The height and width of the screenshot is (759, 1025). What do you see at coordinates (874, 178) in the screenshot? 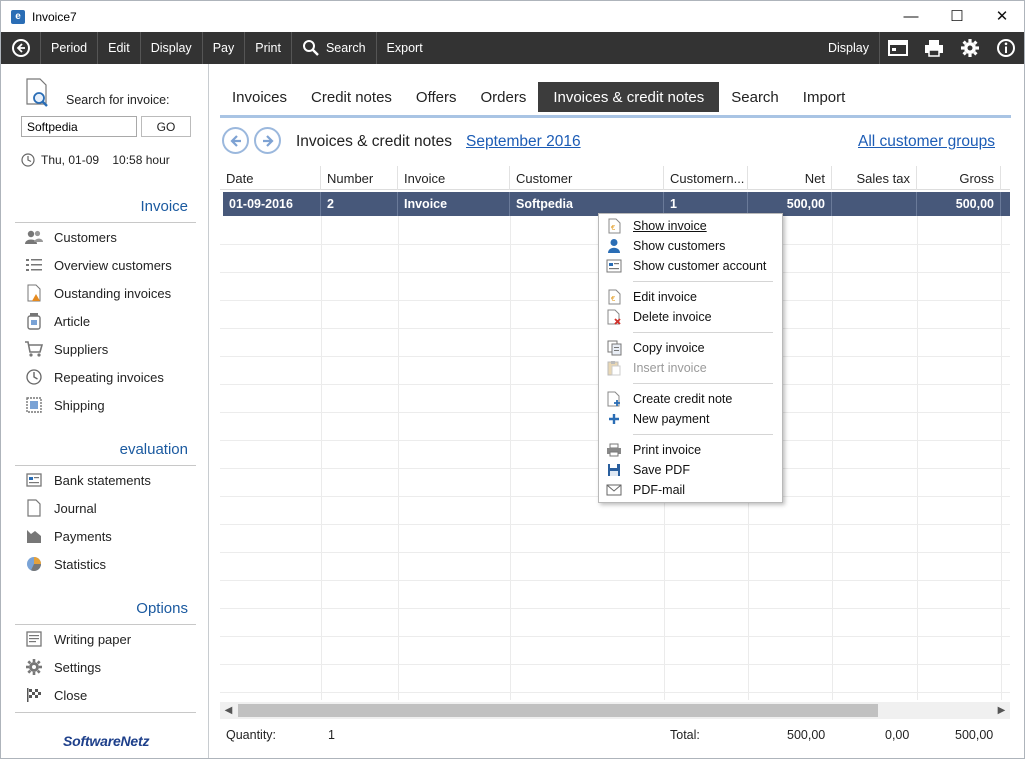
I see `column-header-sales-tax: Sales tax` at bounding box center [874, 178].